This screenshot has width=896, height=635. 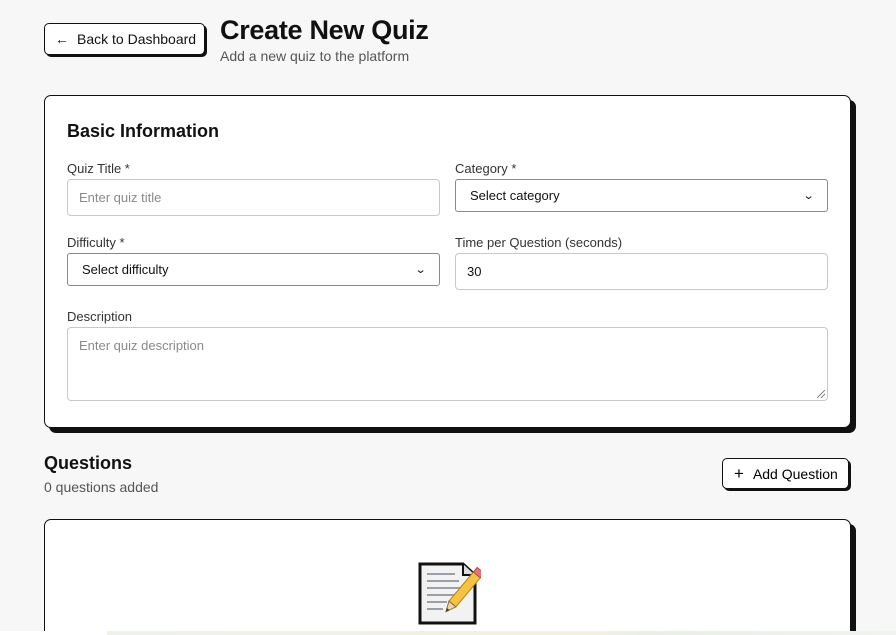 What do you see at coordinates (315, 56) in the screenshot?
I see `page-subtitle: Add a new quiz to the platform` at bounding box center [315, 56].